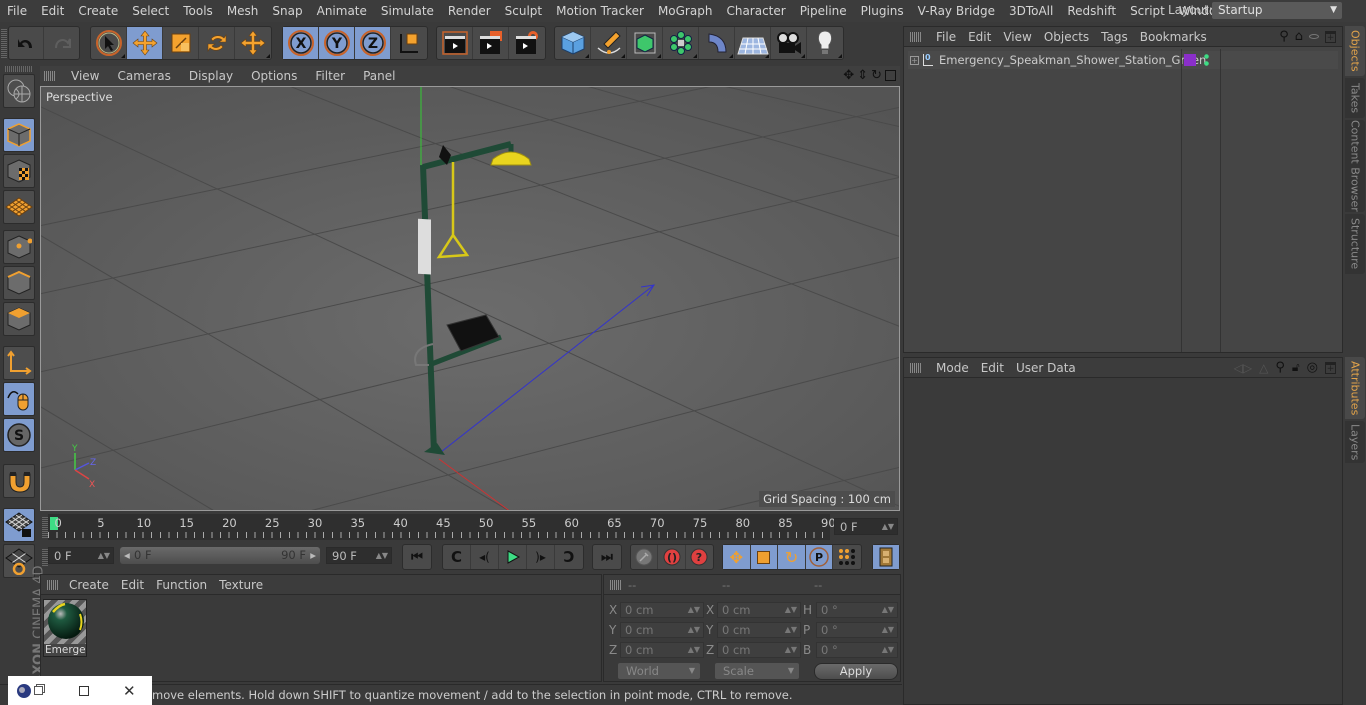  Describe the element at coordinates (1355, 166) in the screenshot. I see `tab-content-browser: Content Browser` at that location.